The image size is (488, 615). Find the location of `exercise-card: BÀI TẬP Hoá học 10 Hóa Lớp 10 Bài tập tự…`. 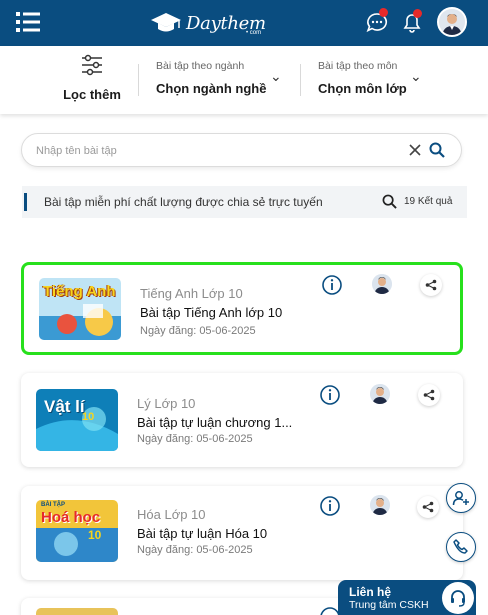

exercise-card: BÀI TẬP Hoá học 10 Hóa Lớp 10 Bài tập tự… is located at coordinates (242, 533).